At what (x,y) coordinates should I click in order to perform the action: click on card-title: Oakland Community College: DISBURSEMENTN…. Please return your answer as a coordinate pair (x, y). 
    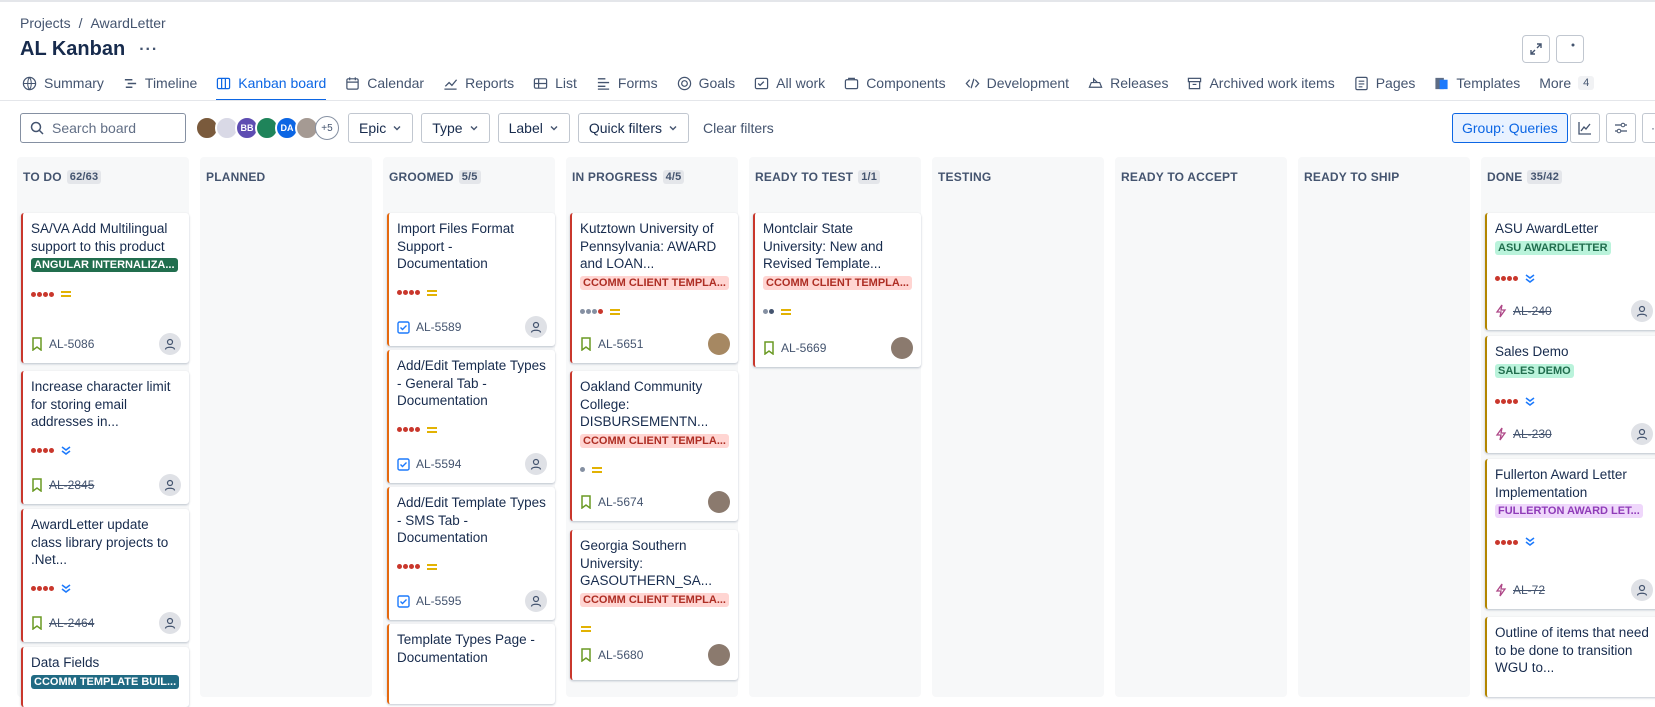
    Looking at the image, I should click on (644, 404).